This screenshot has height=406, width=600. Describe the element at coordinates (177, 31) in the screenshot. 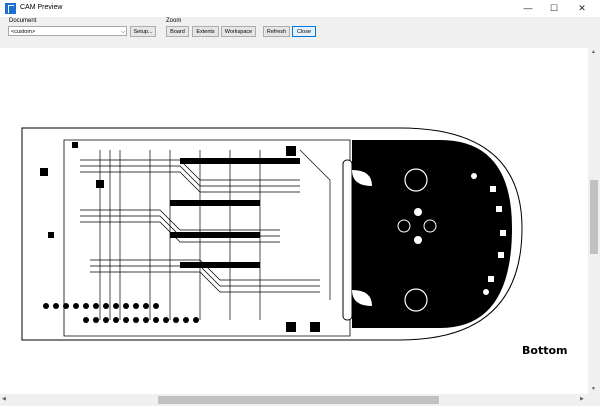

I see `zoom-board-button: Board` at that location.